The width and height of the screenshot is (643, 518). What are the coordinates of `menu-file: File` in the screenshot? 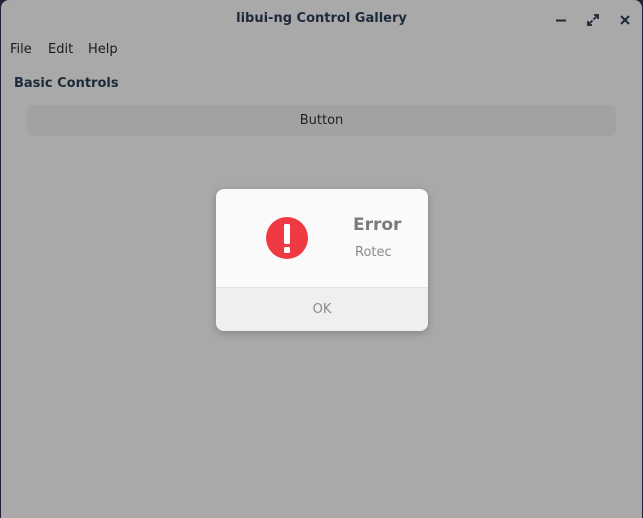 It's located at (21, 49).